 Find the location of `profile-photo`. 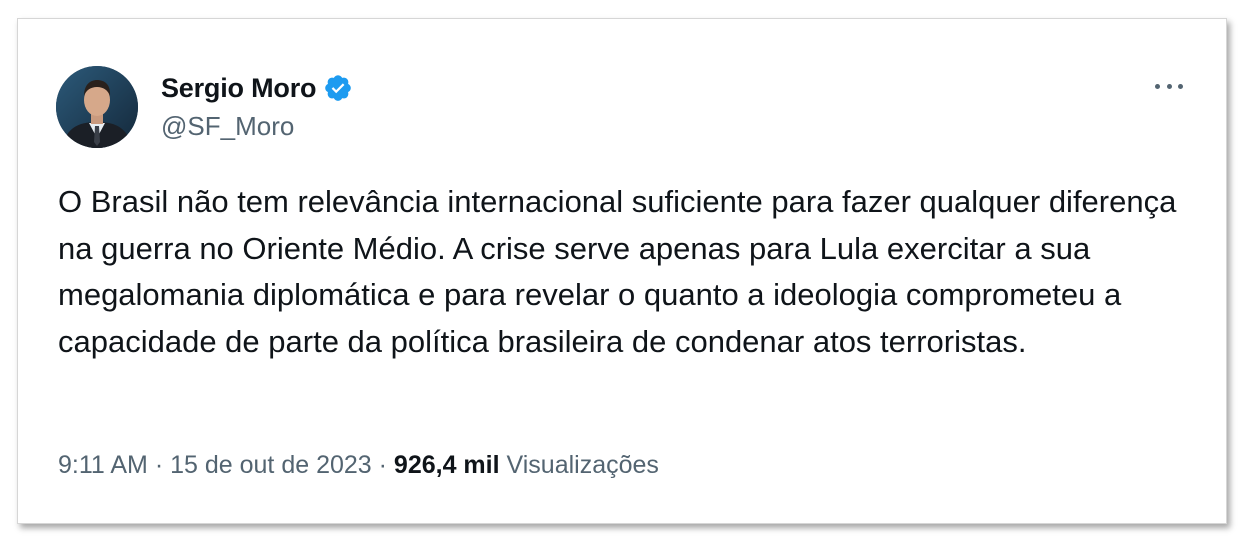

profile-photo is located at coordinates (97, 107).